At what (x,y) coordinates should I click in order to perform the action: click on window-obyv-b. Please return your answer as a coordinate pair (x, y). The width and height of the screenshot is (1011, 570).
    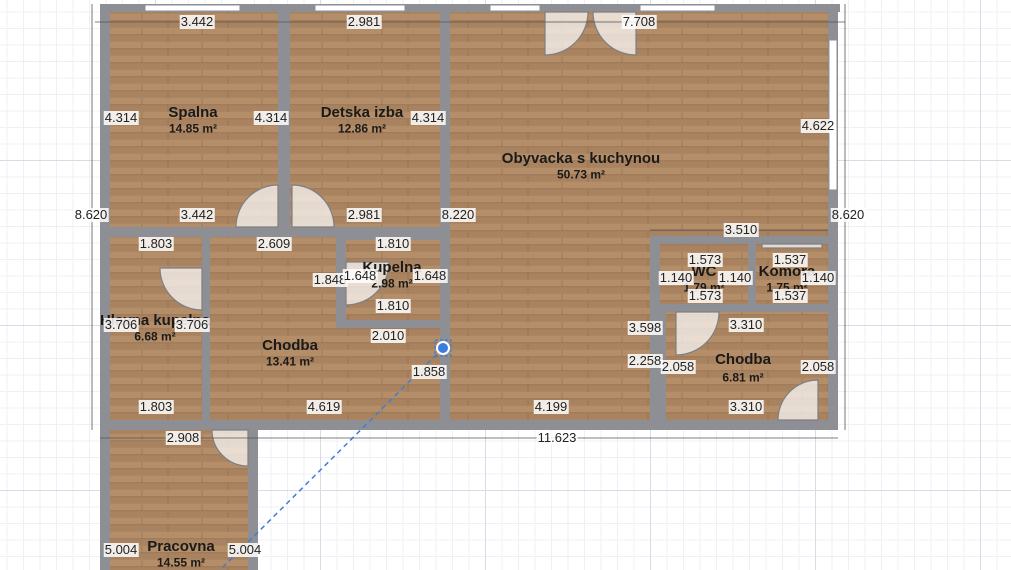
    Looking at the image, I should click on (677, 8).